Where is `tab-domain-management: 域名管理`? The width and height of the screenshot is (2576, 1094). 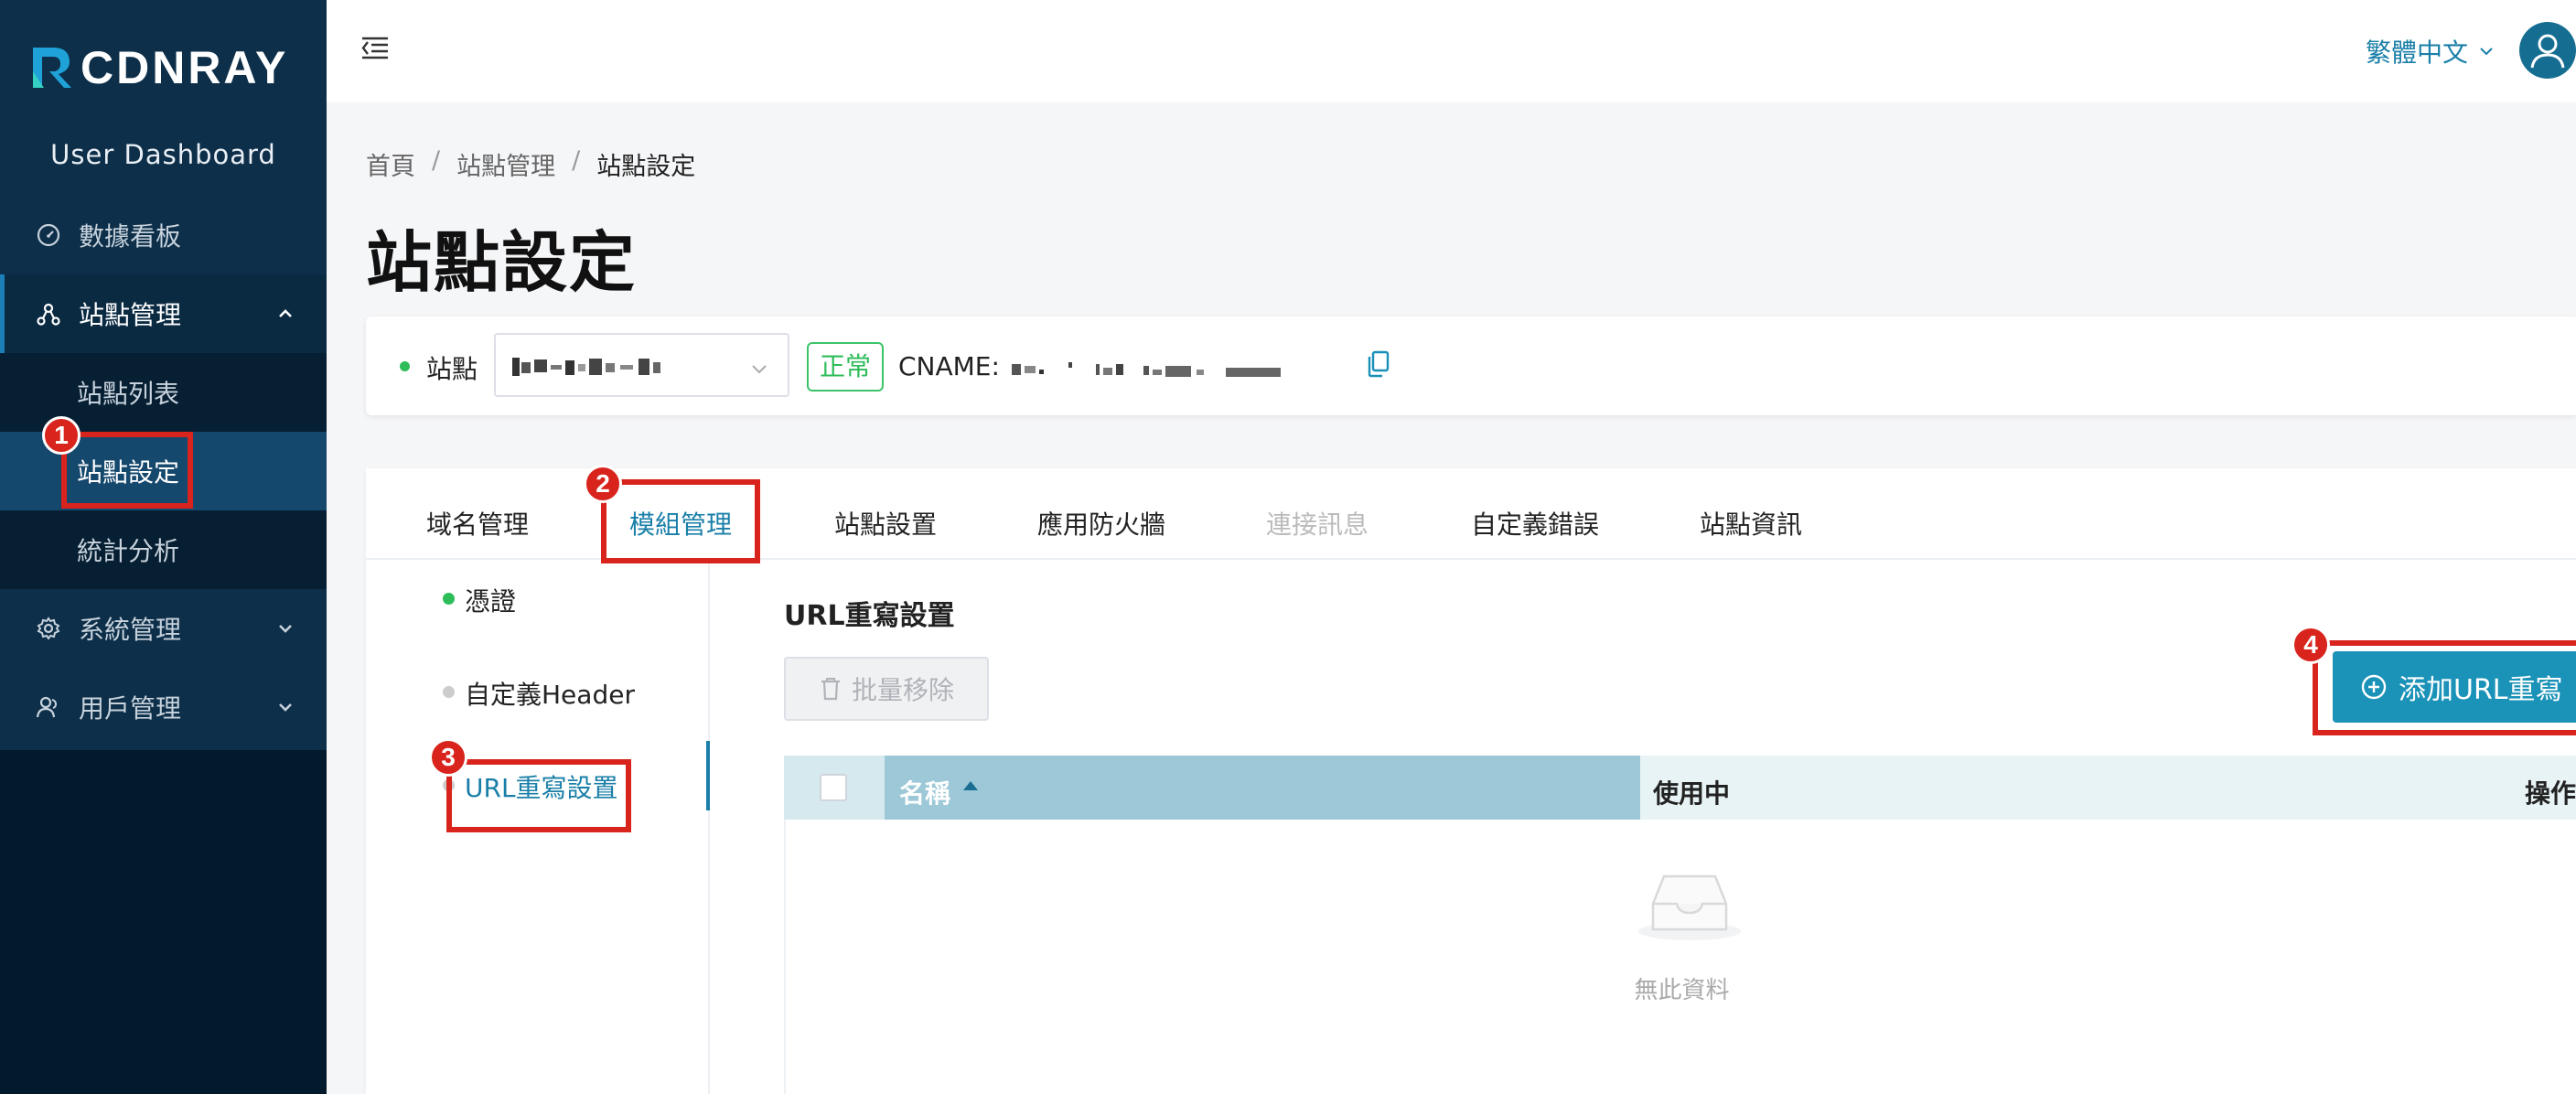
tab-domain-management: 域名管理 is located at coordinates (478, 523).